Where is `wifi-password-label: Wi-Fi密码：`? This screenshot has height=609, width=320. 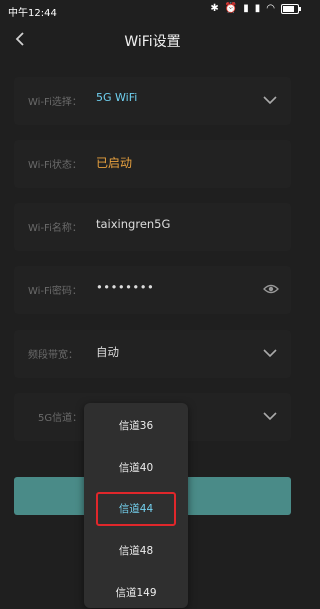
wifi-password-label: Wi-Fi密码： is located at coordinates (55, 291).